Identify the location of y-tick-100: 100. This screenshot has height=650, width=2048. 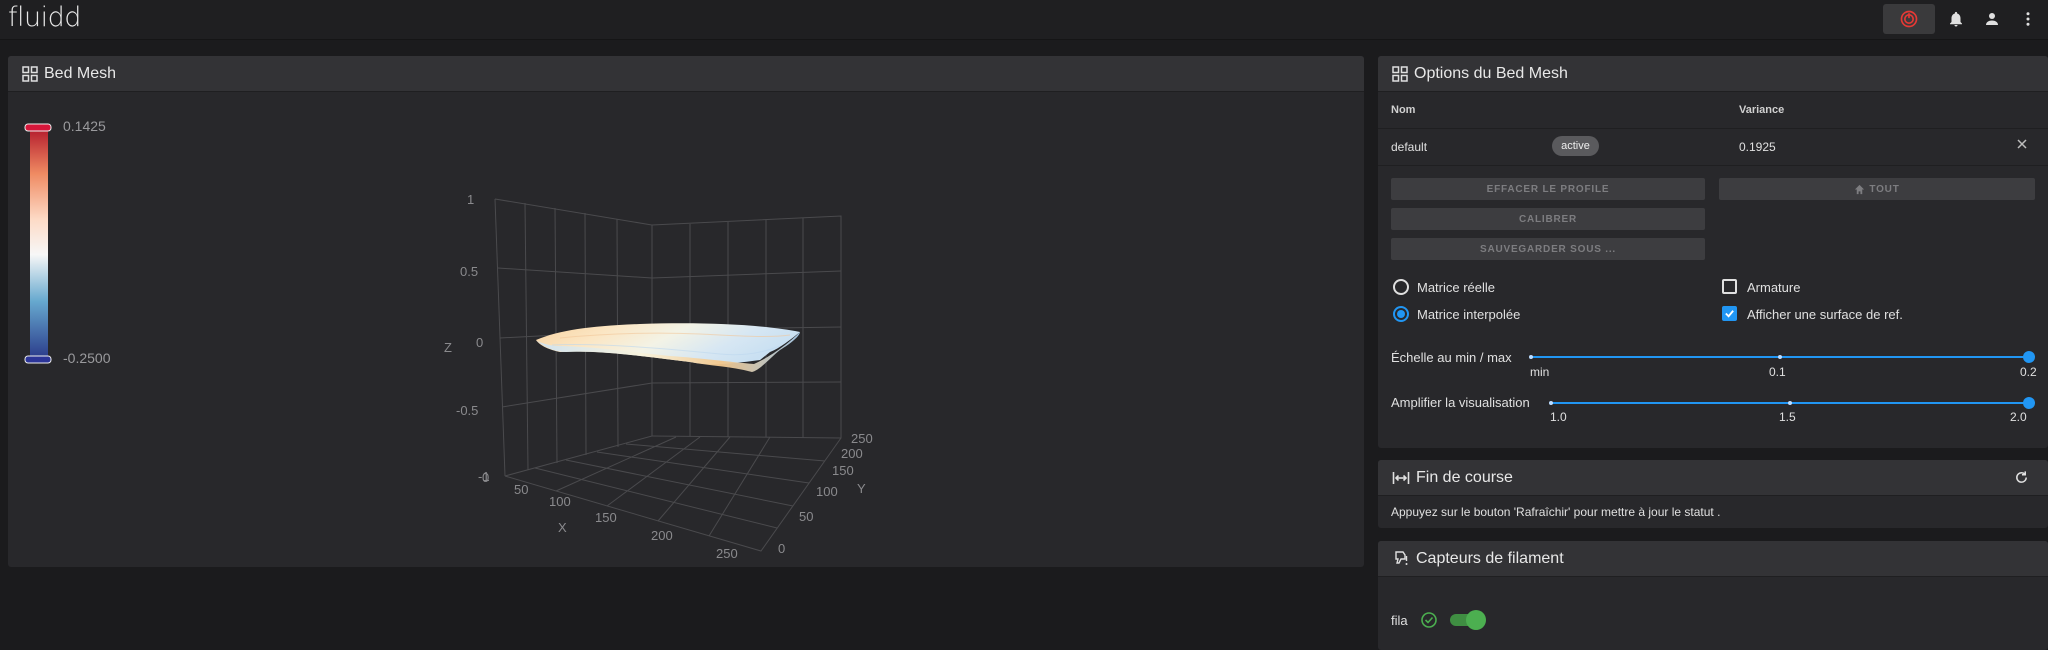
(827, 491).